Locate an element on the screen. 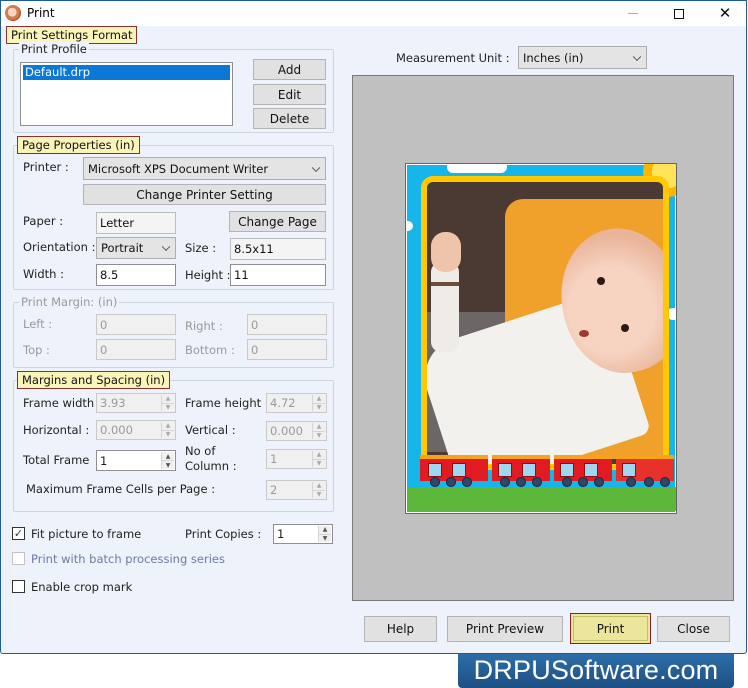 The image size is (748, 688). profile-list-item: Default.drp is located at coordinates (126, 72).